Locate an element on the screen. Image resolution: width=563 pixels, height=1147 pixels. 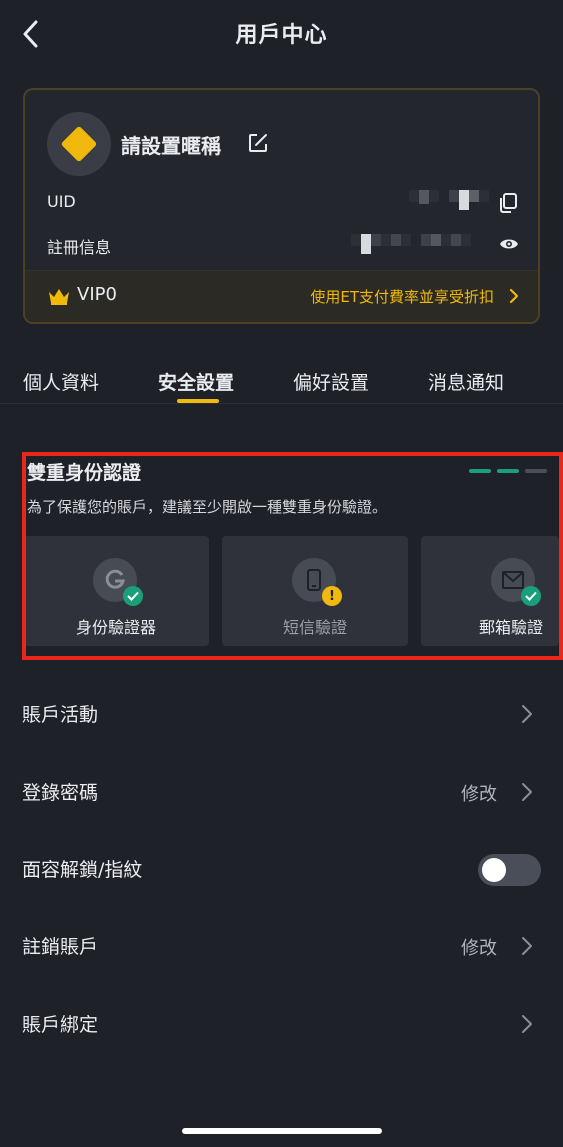
face-unlock-toggle is located at coordinates (509, 870).